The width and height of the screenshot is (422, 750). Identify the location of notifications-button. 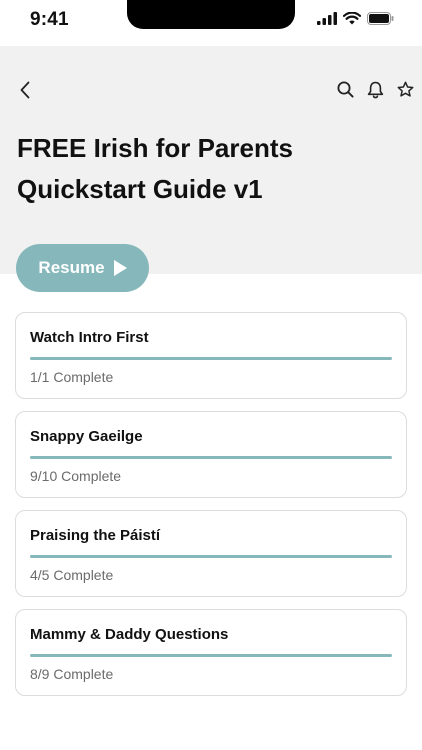
(375, 92).